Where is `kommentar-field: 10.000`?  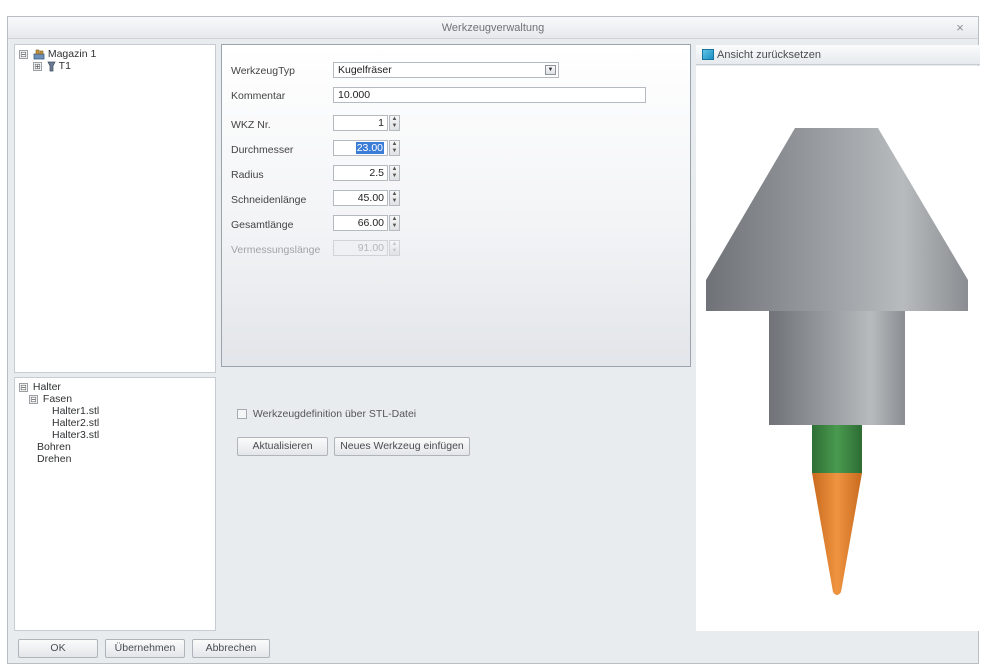
kommentar-field: 10.000 is located at coordinates (489, 95).